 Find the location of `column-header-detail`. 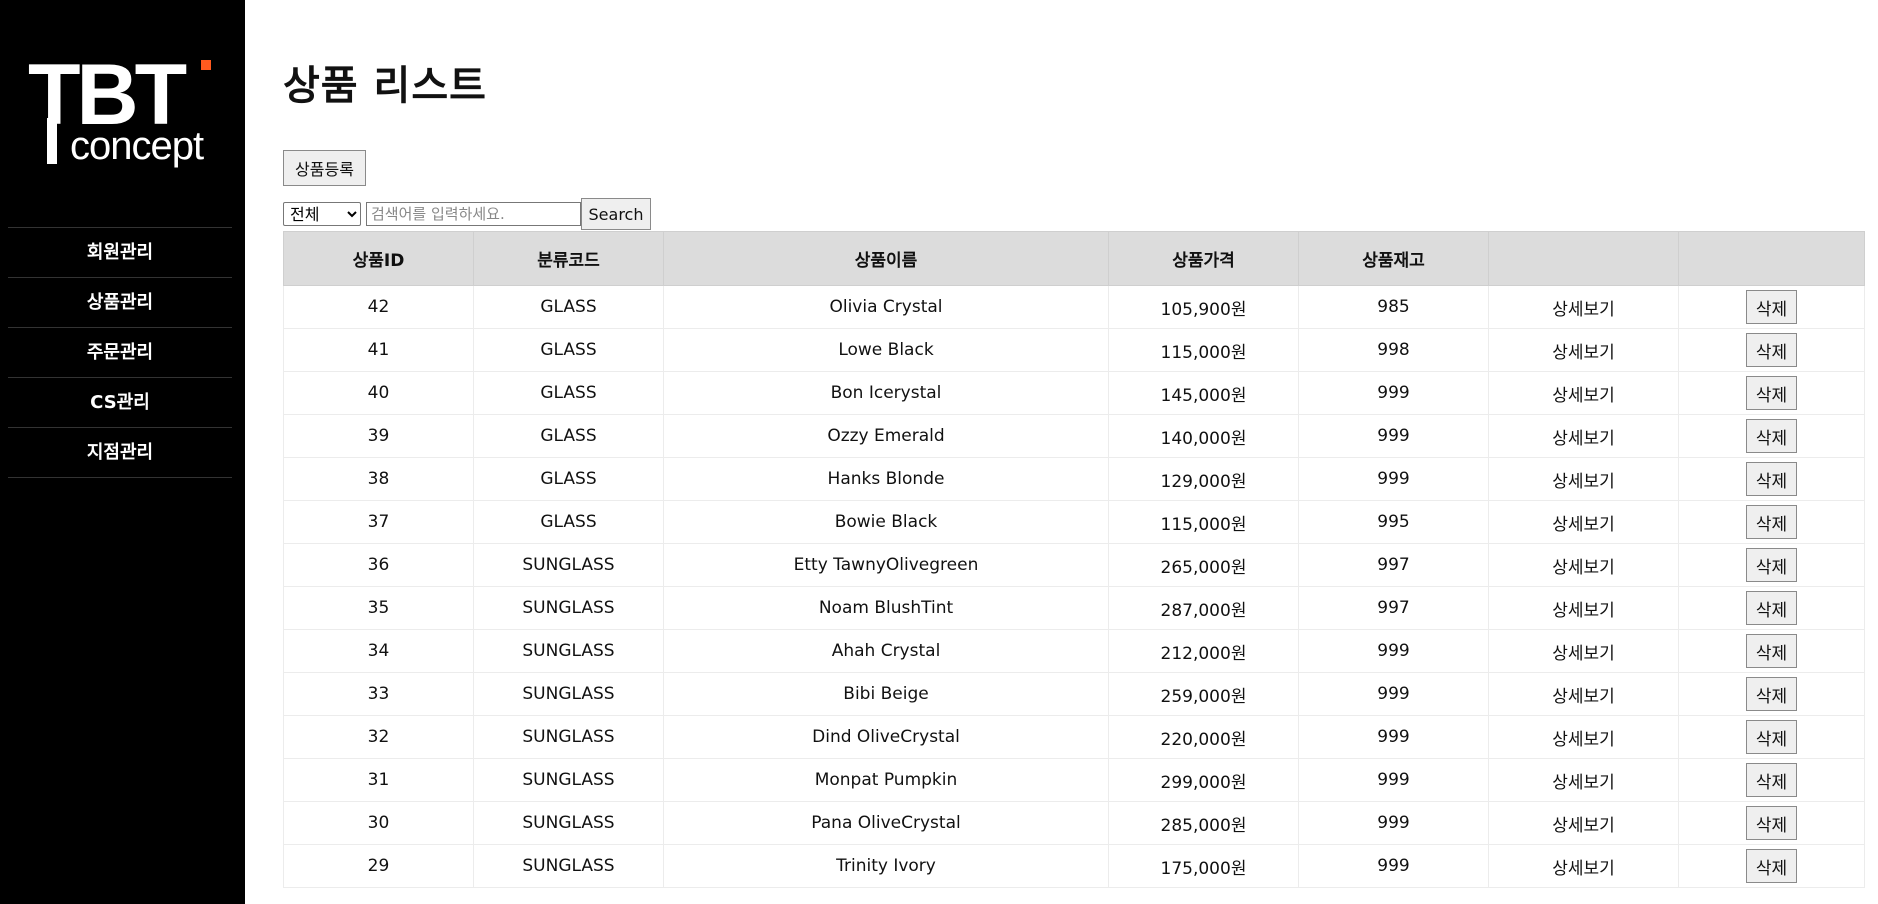

column-header-detail is located at coordinates (1583, 258).